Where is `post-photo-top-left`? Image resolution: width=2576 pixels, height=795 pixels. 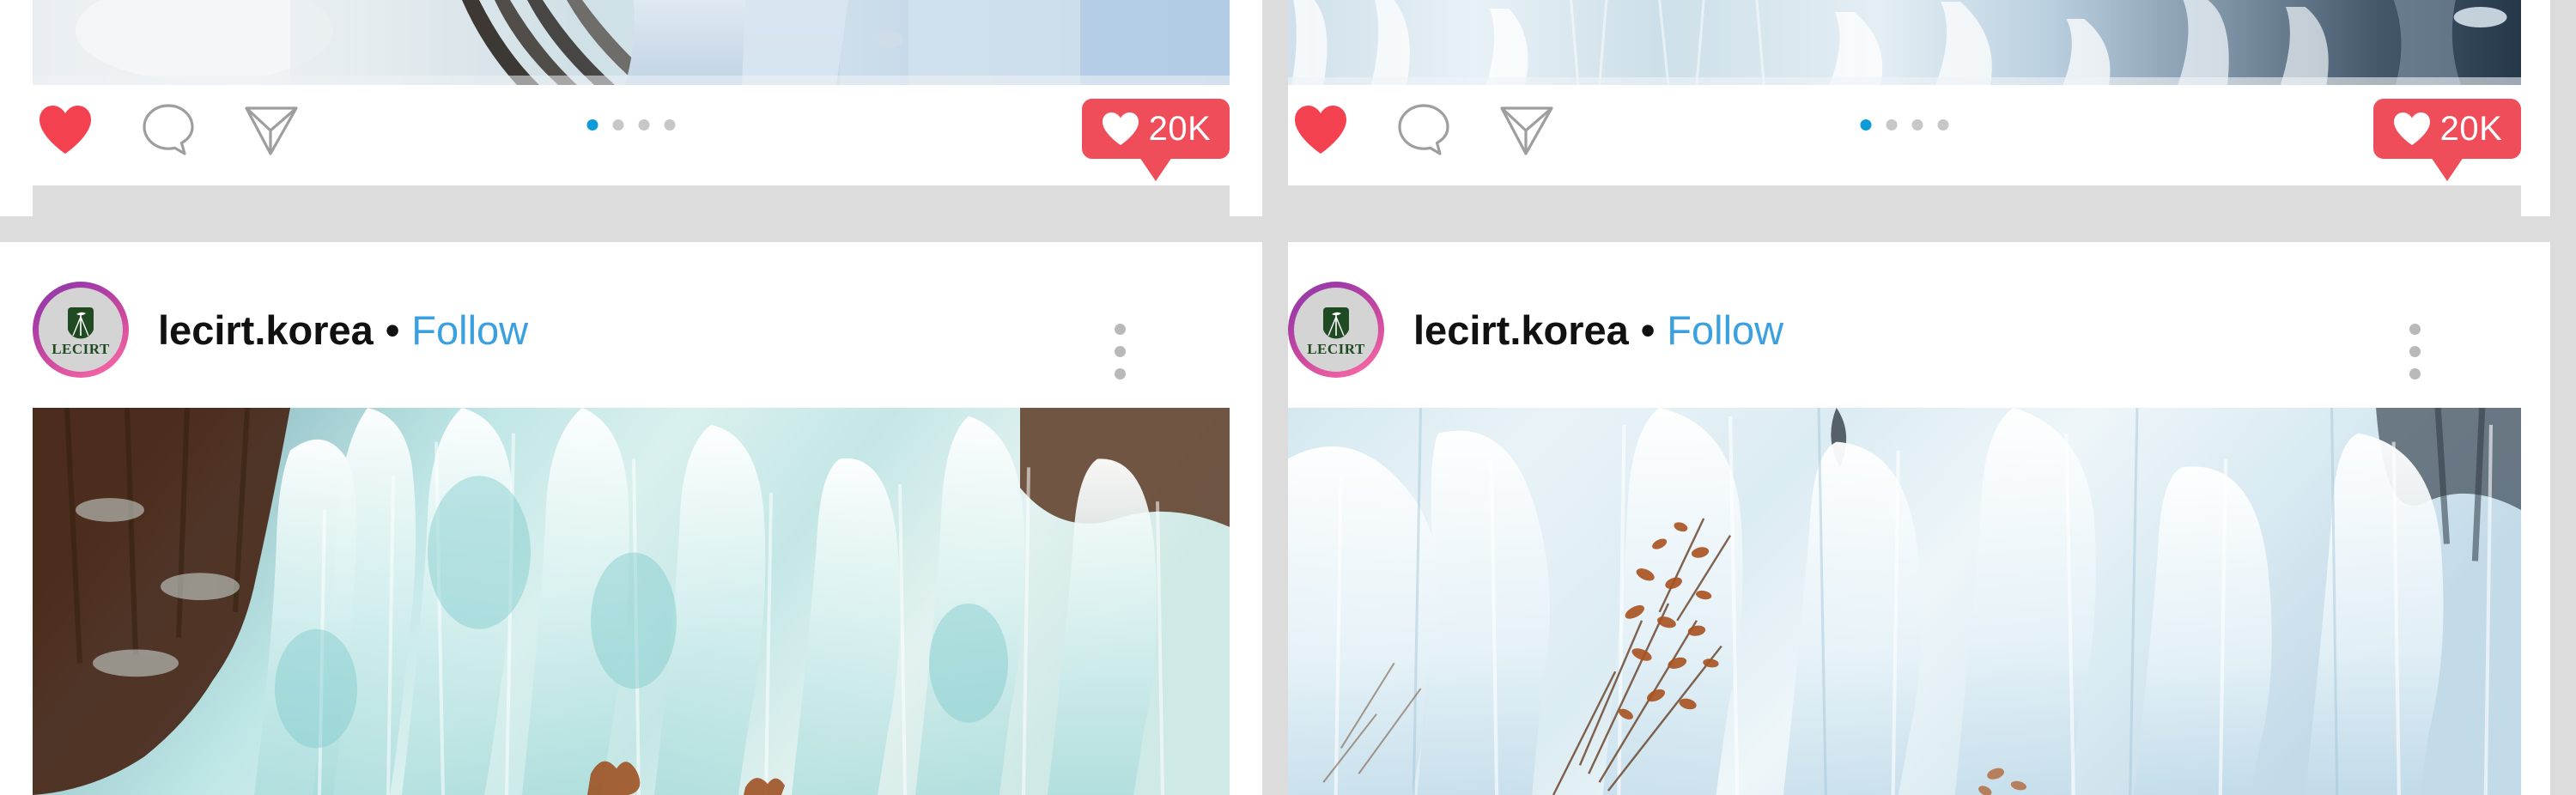
post-photo-top-left is located at coordinates (631, 42).